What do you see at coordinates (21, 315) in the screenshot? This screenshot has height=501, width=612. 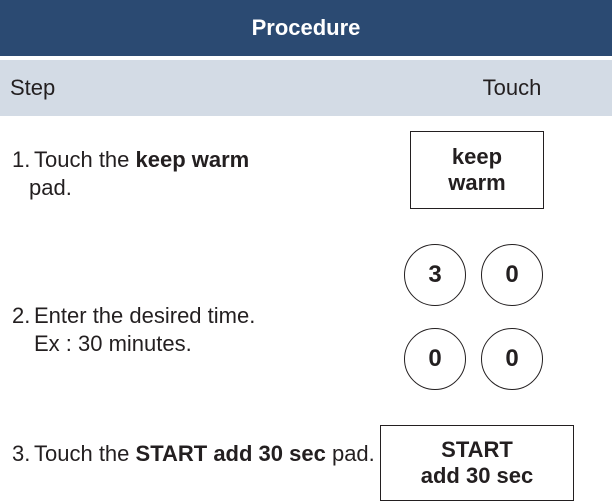 I see `step-number: 2.` at bounding box center [21, 315].